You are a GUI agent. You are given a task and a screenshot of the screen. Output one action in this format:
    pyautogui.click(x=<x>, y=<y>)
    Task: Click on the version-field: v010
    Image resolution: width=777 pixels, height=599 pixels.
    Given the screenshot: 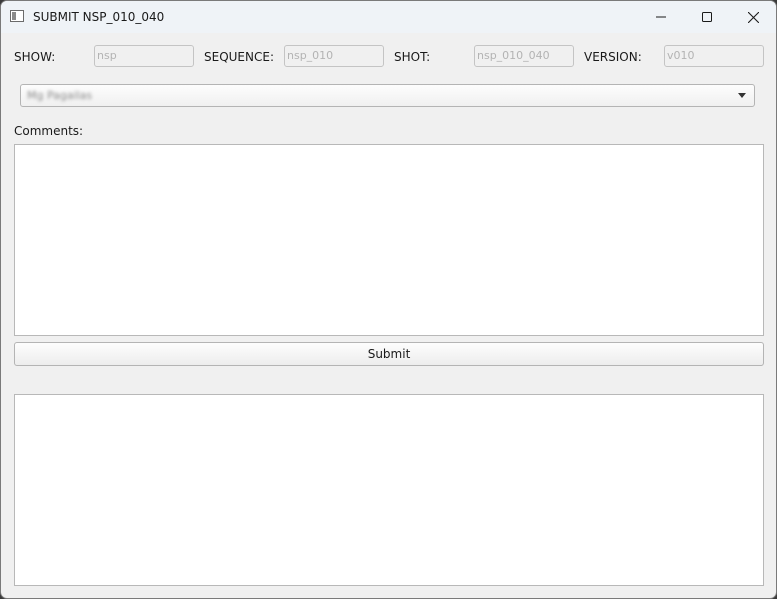 What is the action you would take?
    pyautogui.click(x=714, y=56)
    